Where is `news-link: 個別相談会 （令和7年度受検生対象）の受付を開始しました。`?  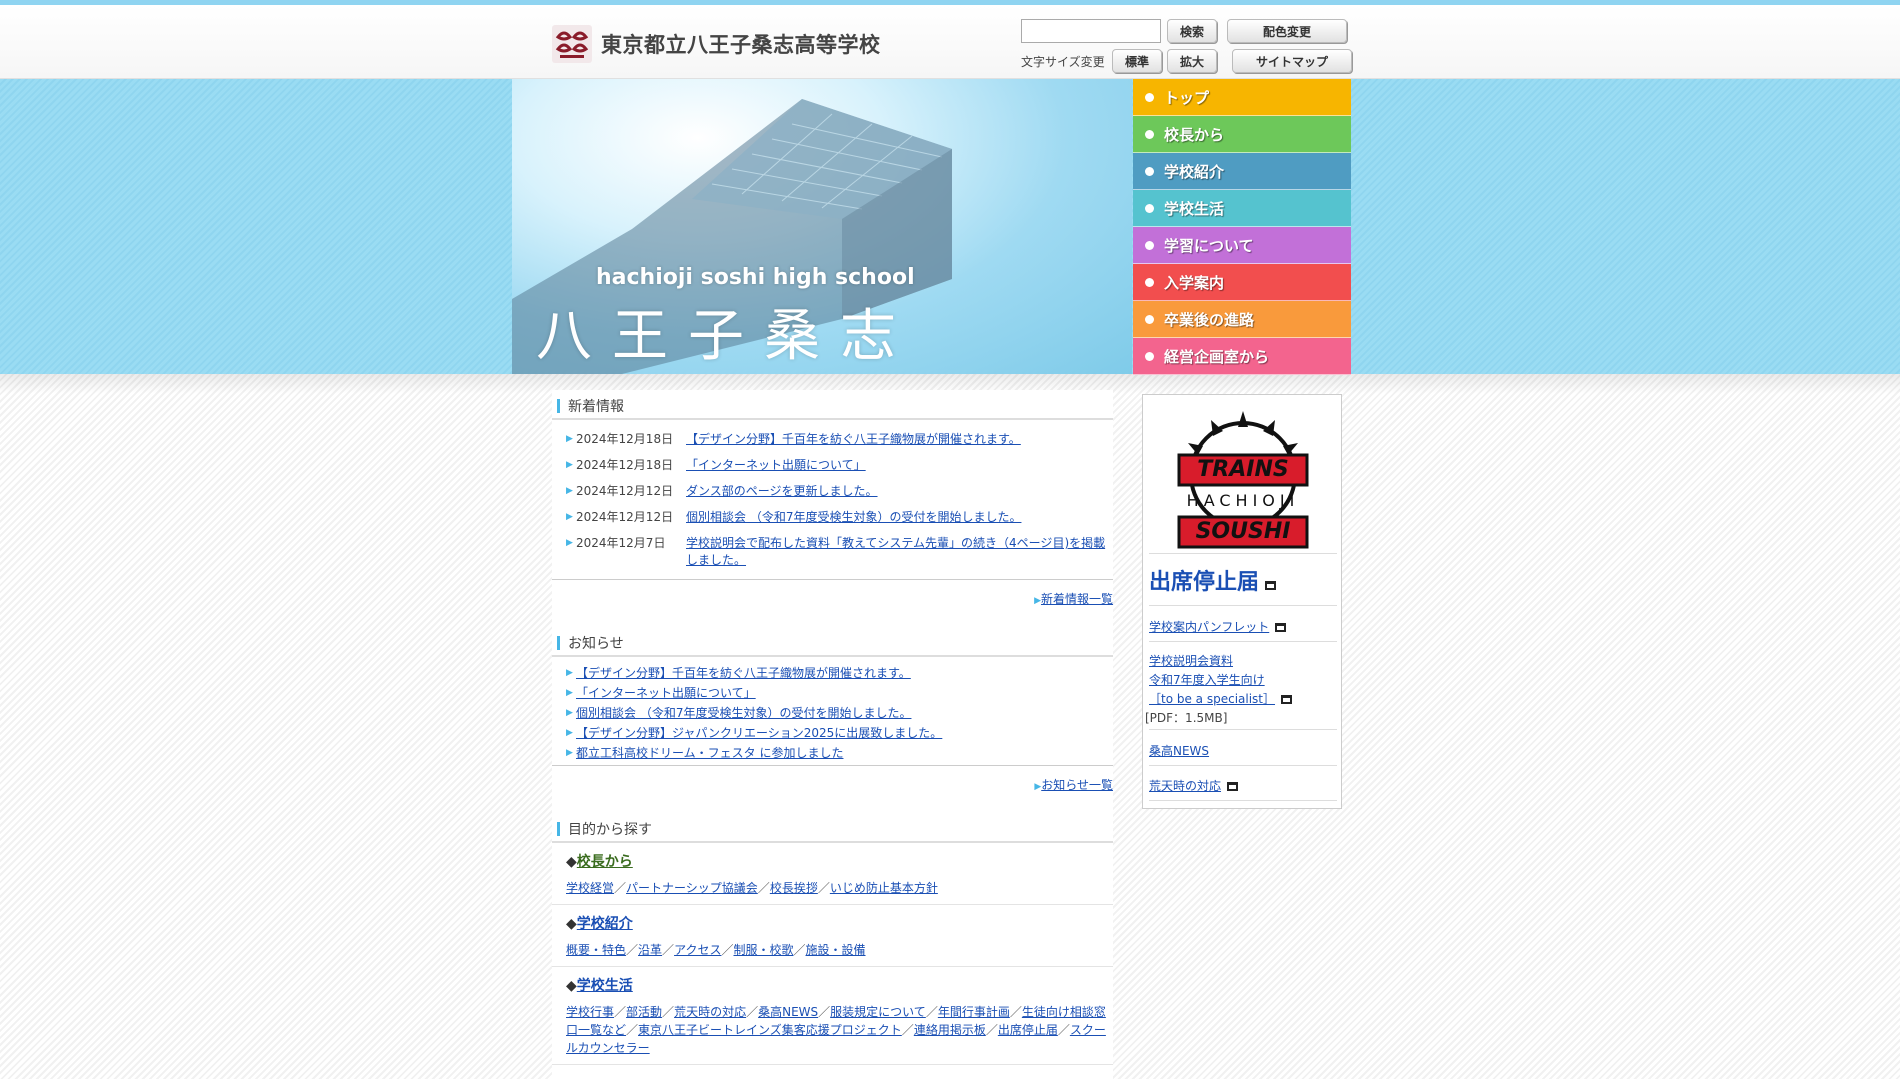
news-link: 個別相談会 （令和7年度受検生対象）の受付を開始しました。 is located at coordinates (896, 517).